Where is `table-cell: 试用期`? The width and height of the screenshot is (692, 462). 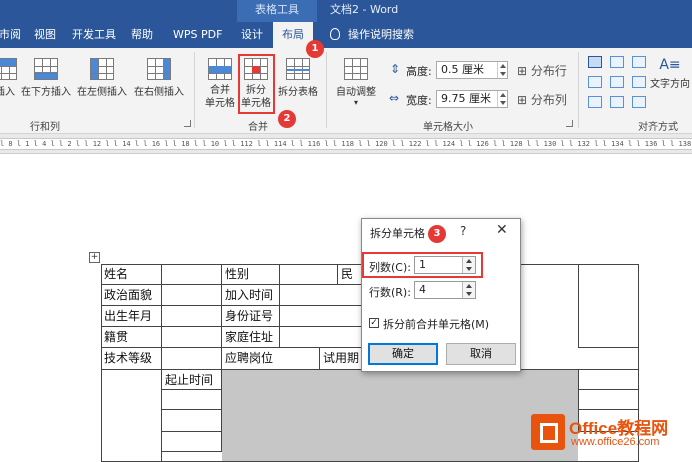
table-cell: 试用期 is located at coordinates (341, 359).